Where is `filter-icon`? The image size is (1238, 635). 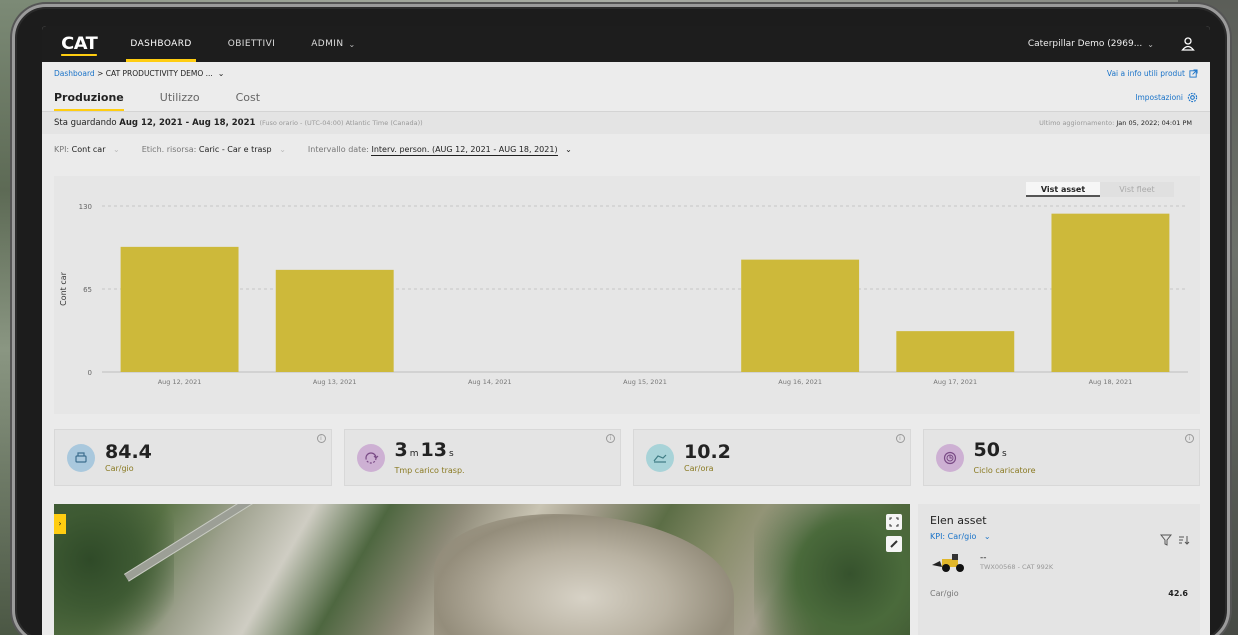
filter-icon is located at coordinates (1166, 540).